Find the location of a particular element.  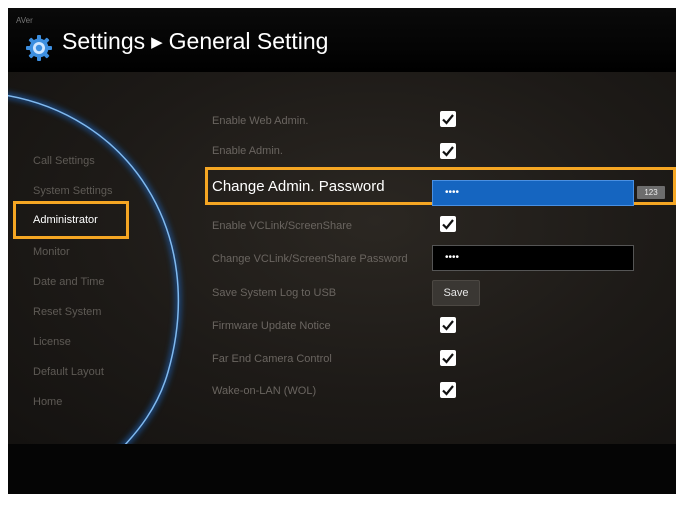

save-log-button: Save is located at coordinates (456, 293).